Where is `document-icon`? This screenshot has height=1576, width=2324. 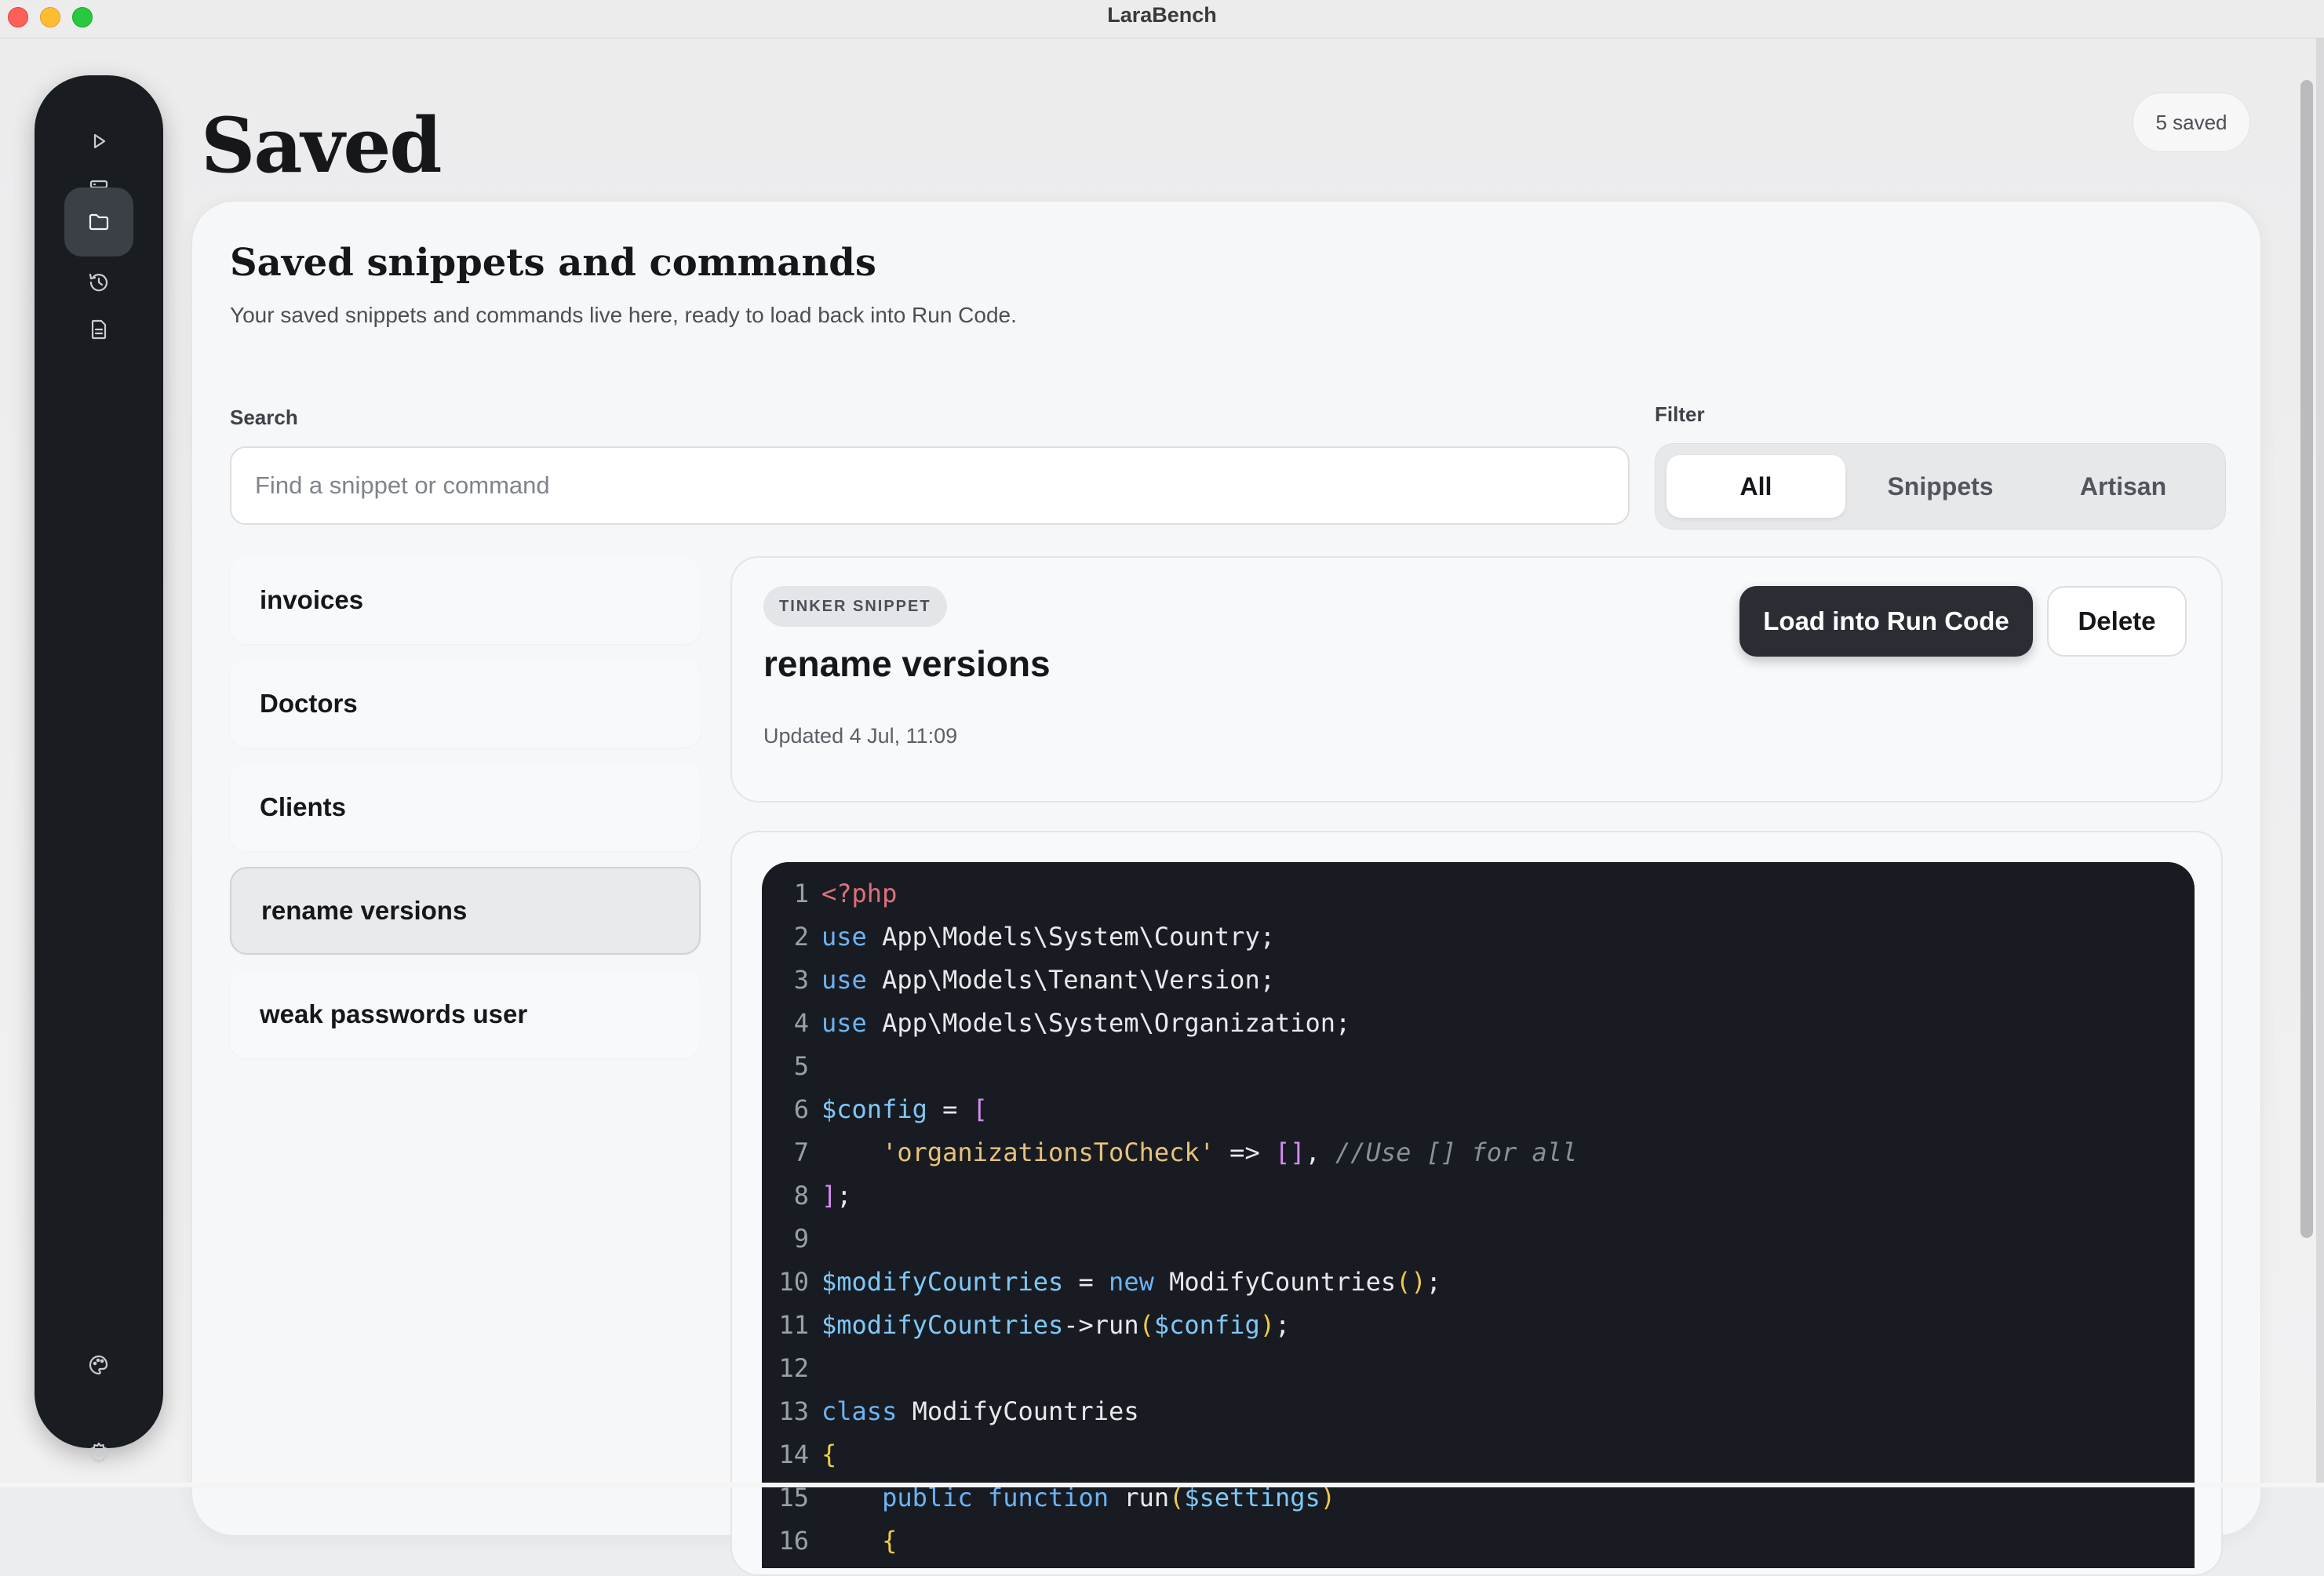
document-icon is located at coordinates (99, 329).